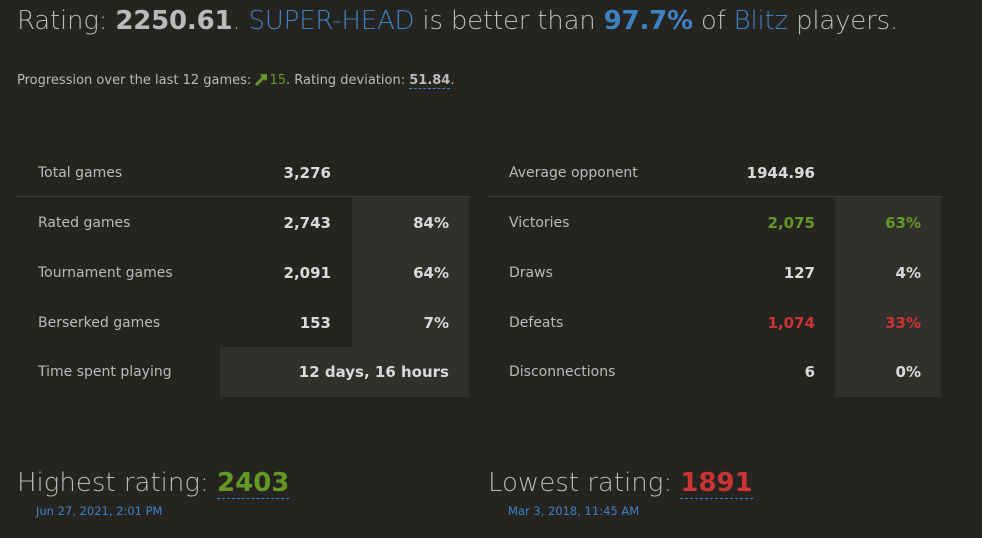  I want to click on arrow-up-right-icon, so click(261, 80).